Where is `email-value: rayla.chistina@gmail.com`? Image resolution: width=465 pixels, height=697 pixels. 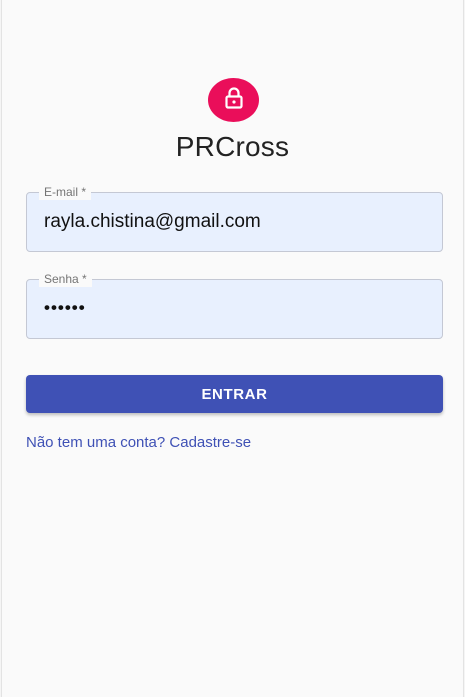
email-value: rayla.chistina@gmail.com is located at coordinates (152, 222).